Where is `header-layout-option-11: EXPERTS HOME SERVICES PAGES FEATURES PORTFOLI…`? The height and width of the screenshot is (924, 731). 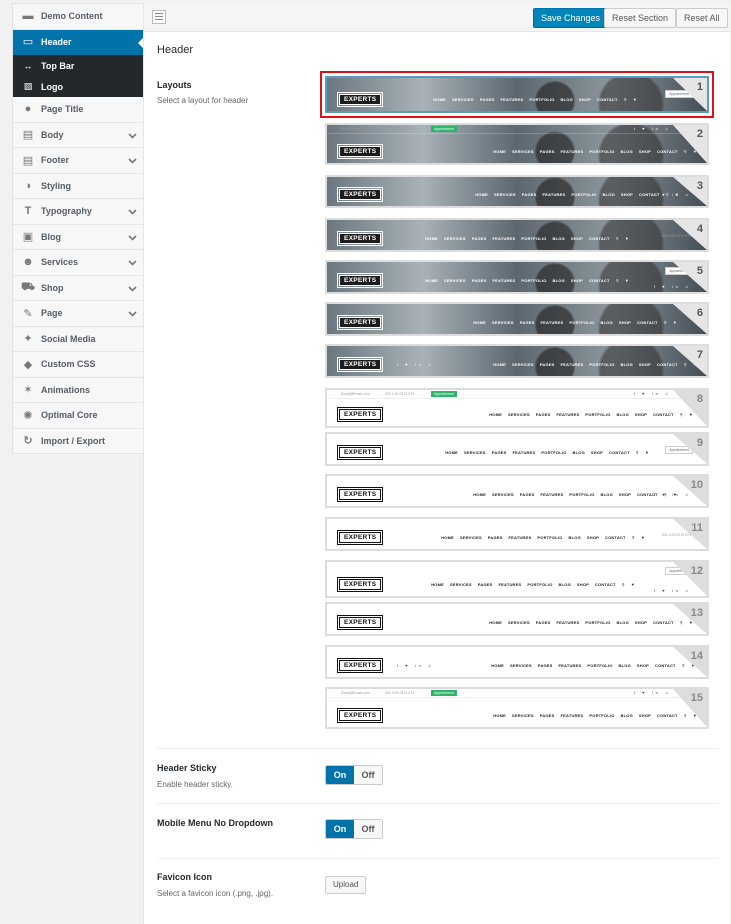 header-layout-option-11: EXPERTS HOME SERVICES PAGES FEATURES PORTFOLI… is located at coordinates (517, 534).